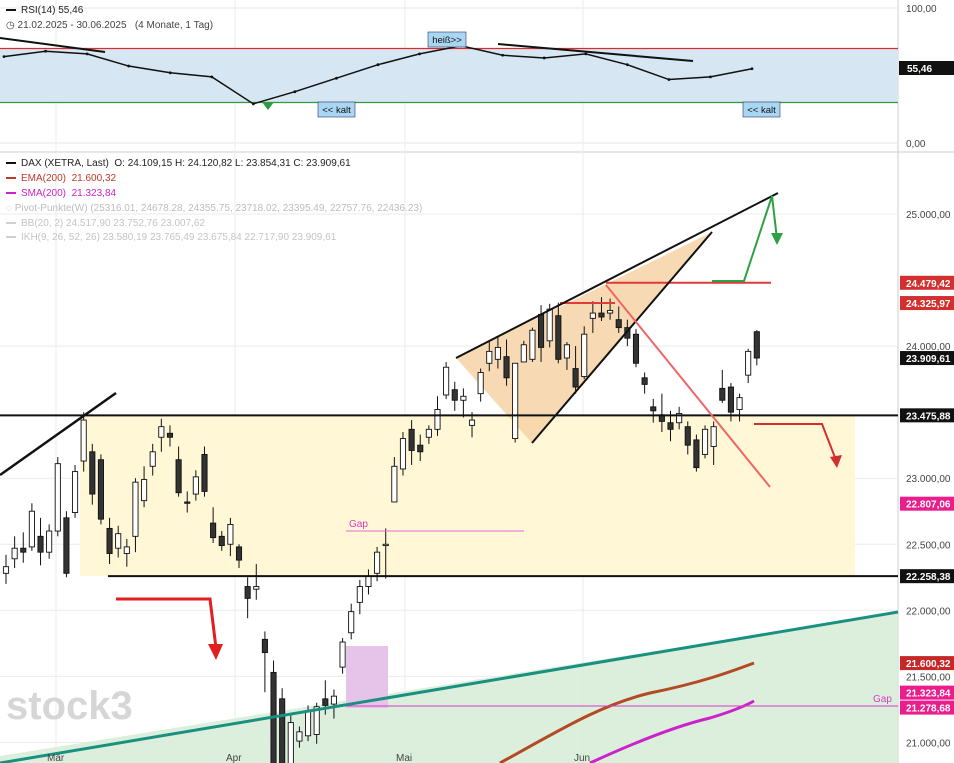  Describe the element at coordinates (61, 178) in the screenshot. I see `ema-legend: EMA(200) 21.600,32` at that location.